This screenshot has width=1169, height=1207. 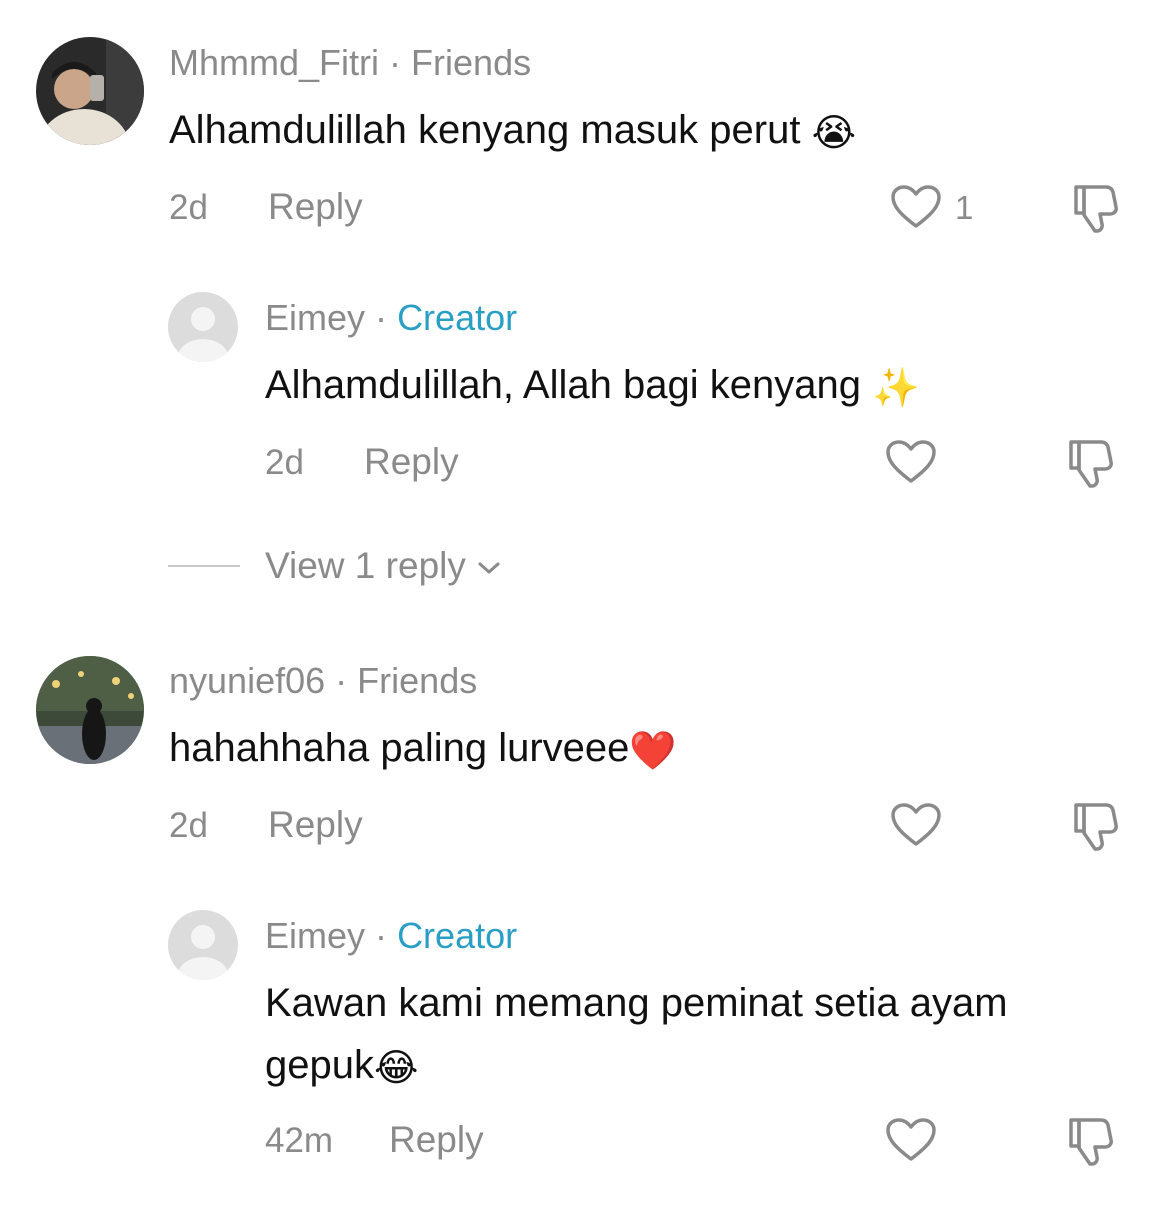 What do you see at coordinates (399, 748) in the screenshot?
I see `comment-body: hahahhaha paling lurveee` at bounding box center [399, 748].